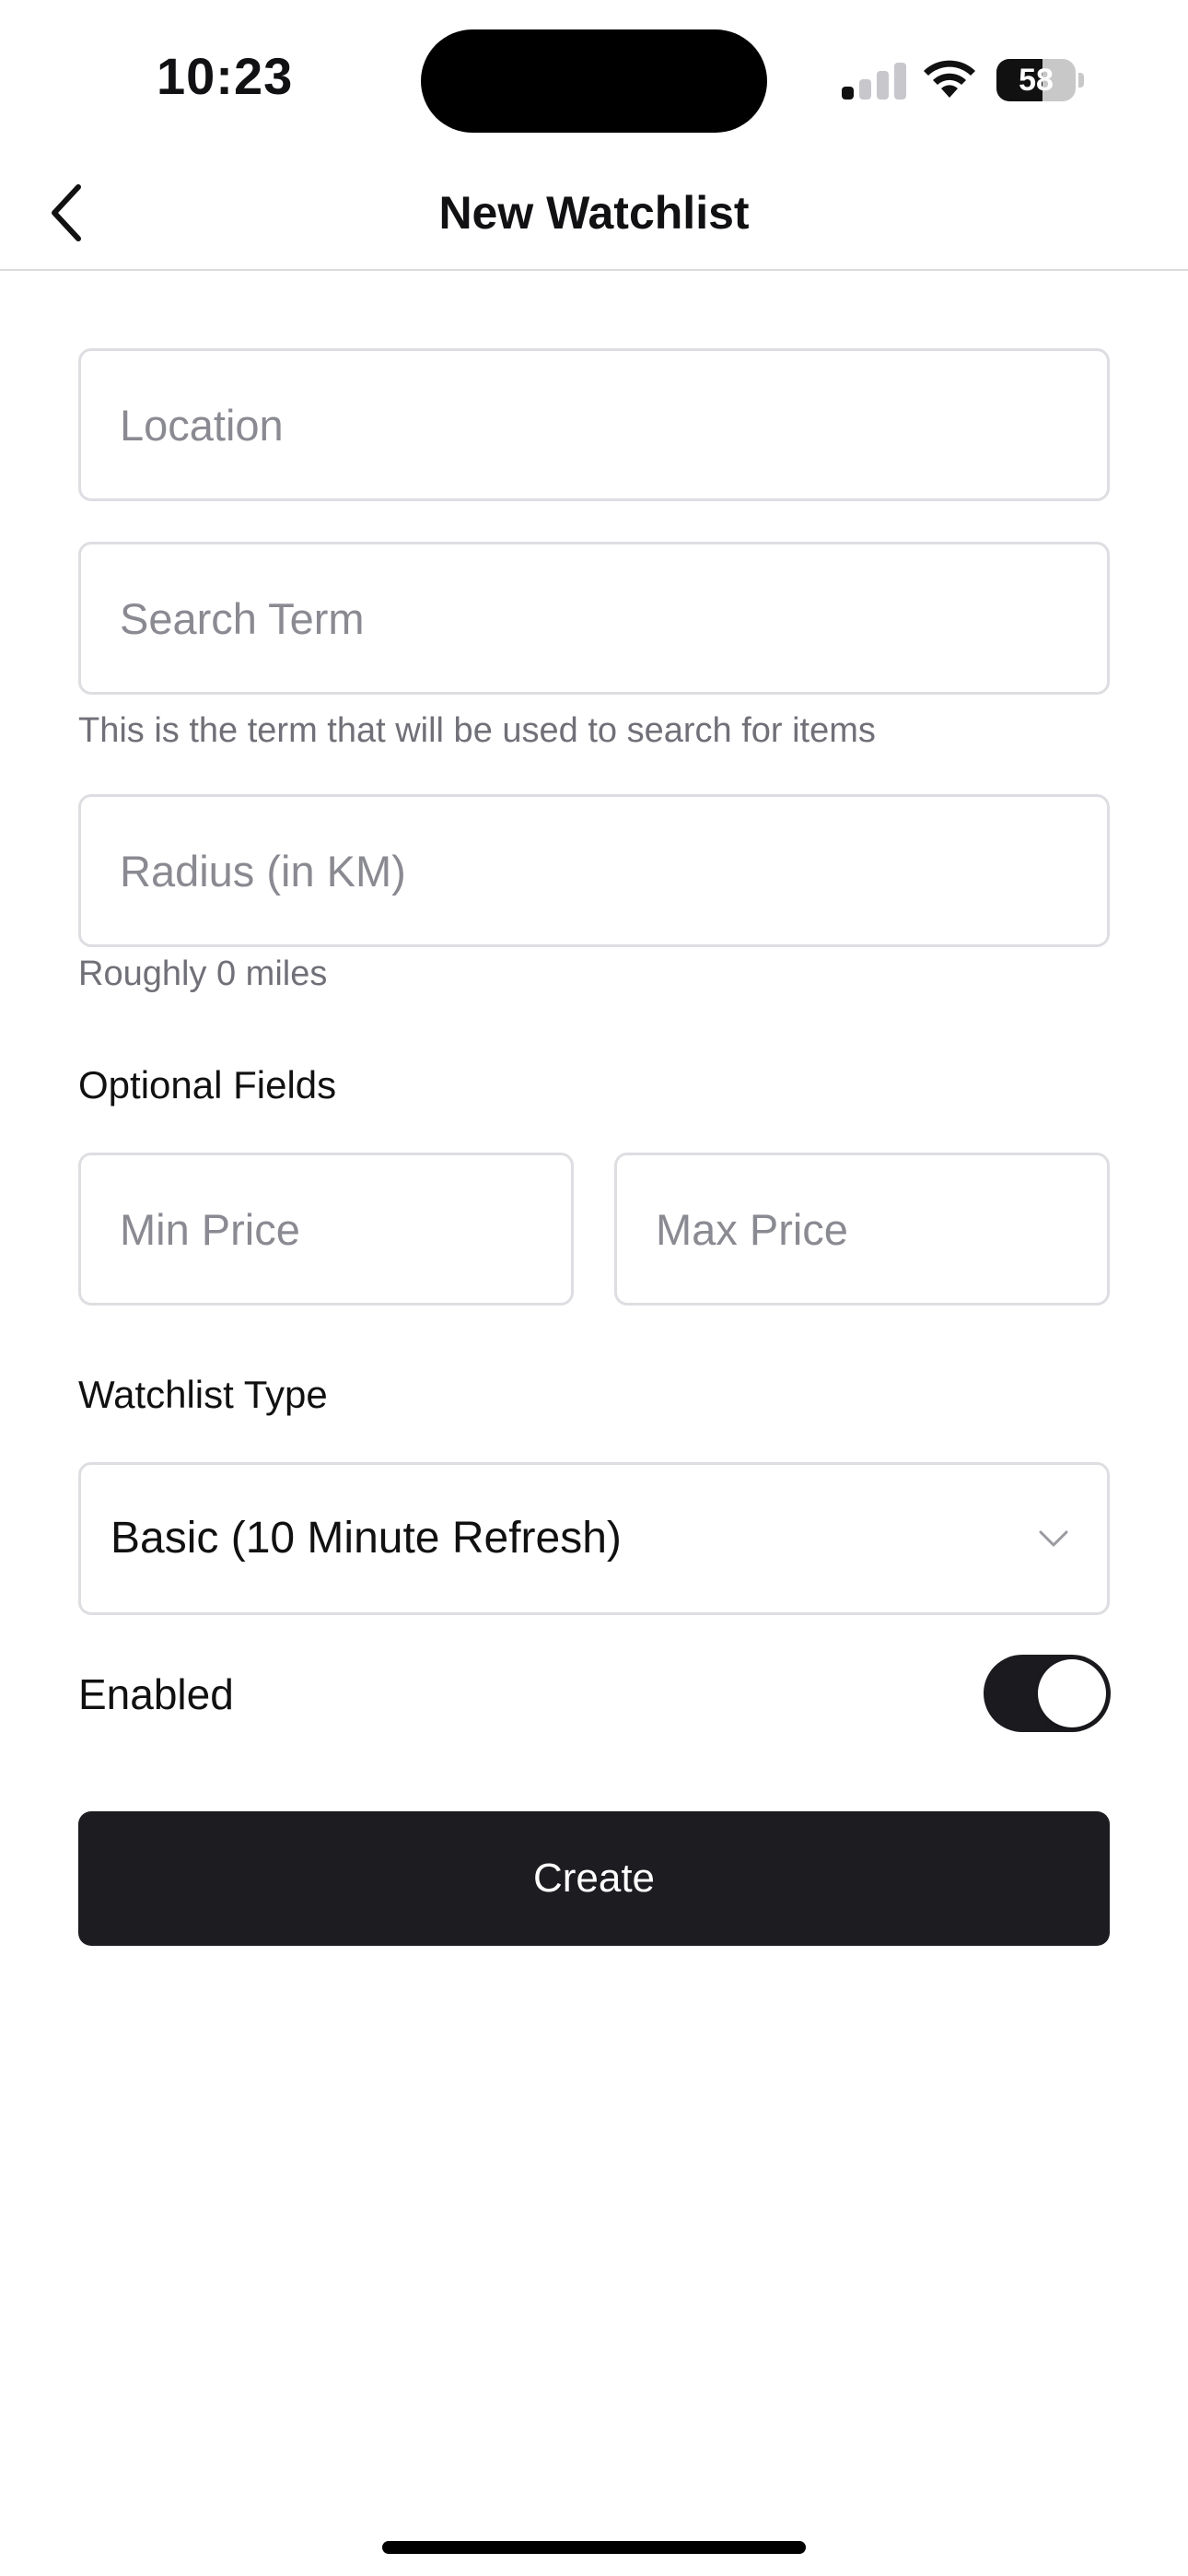  I want to click on status-time: 10:23, so click(225, 76).